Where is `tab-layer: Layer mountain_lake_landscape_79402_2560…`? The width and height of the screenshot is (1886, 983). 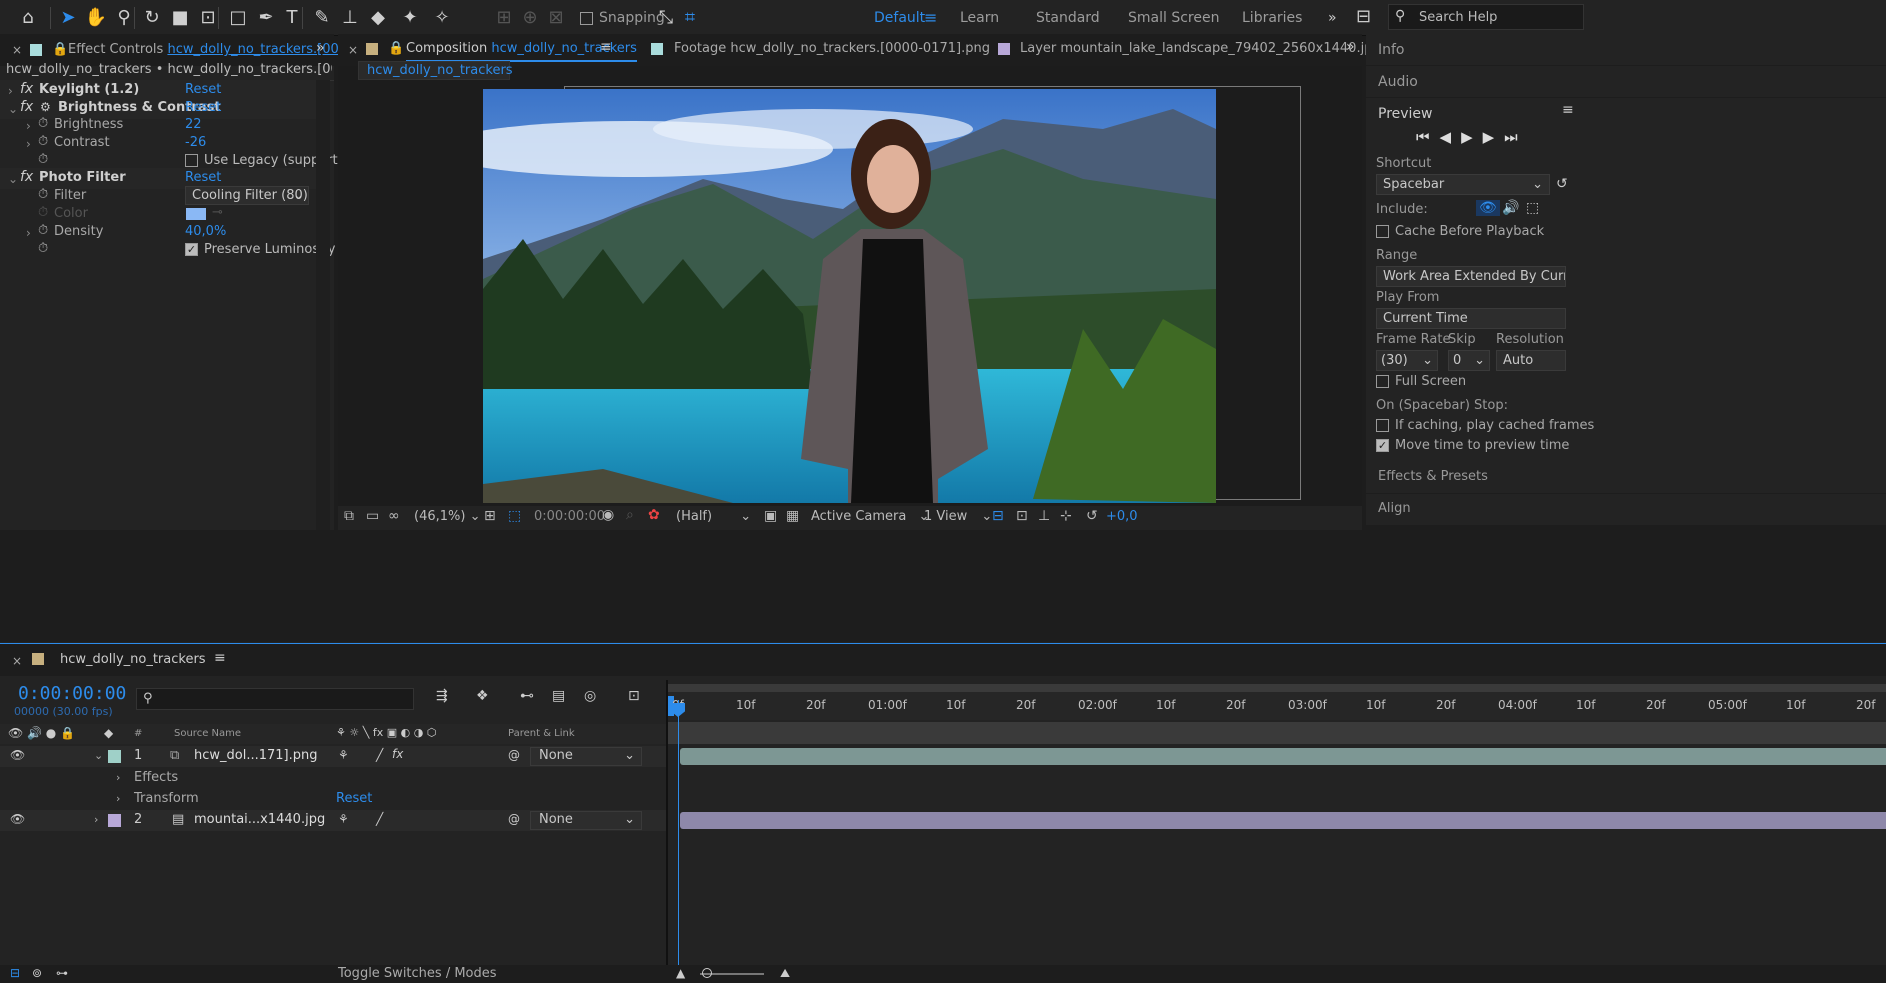
tab-layer: Layer mountain_lake_landscape_79402_2560… is located at coordinates (1200, 48).